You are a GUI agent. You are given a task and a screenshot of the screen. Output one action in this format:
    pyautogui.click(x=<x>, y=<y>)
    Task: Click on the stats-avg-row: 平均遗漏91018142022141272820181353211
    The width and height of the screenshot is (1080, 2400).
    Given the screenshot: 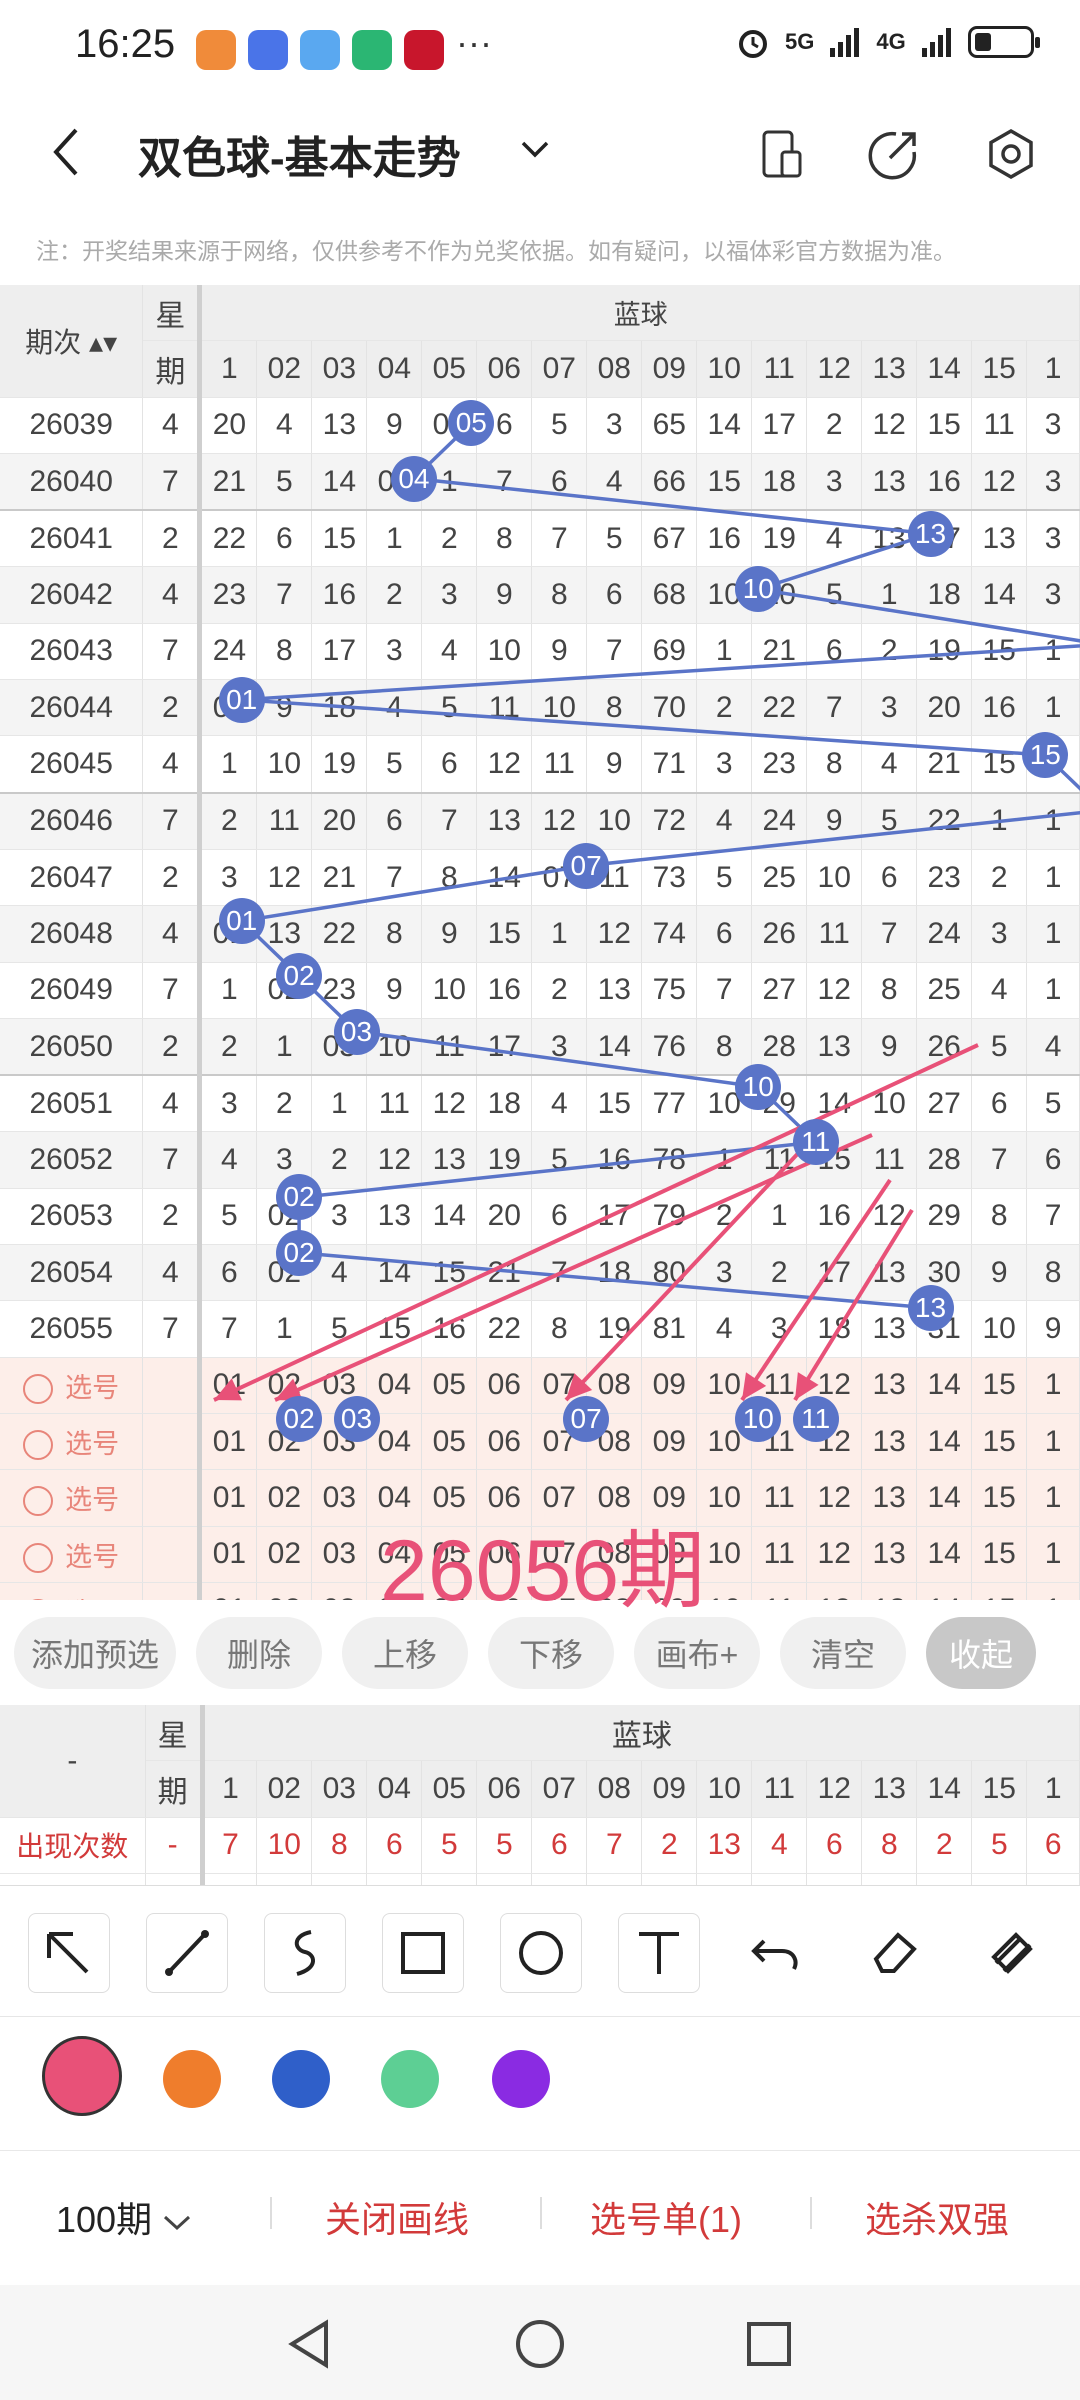 What is the action you would take?
    pyautogui.click(x=540, y=1879)
    